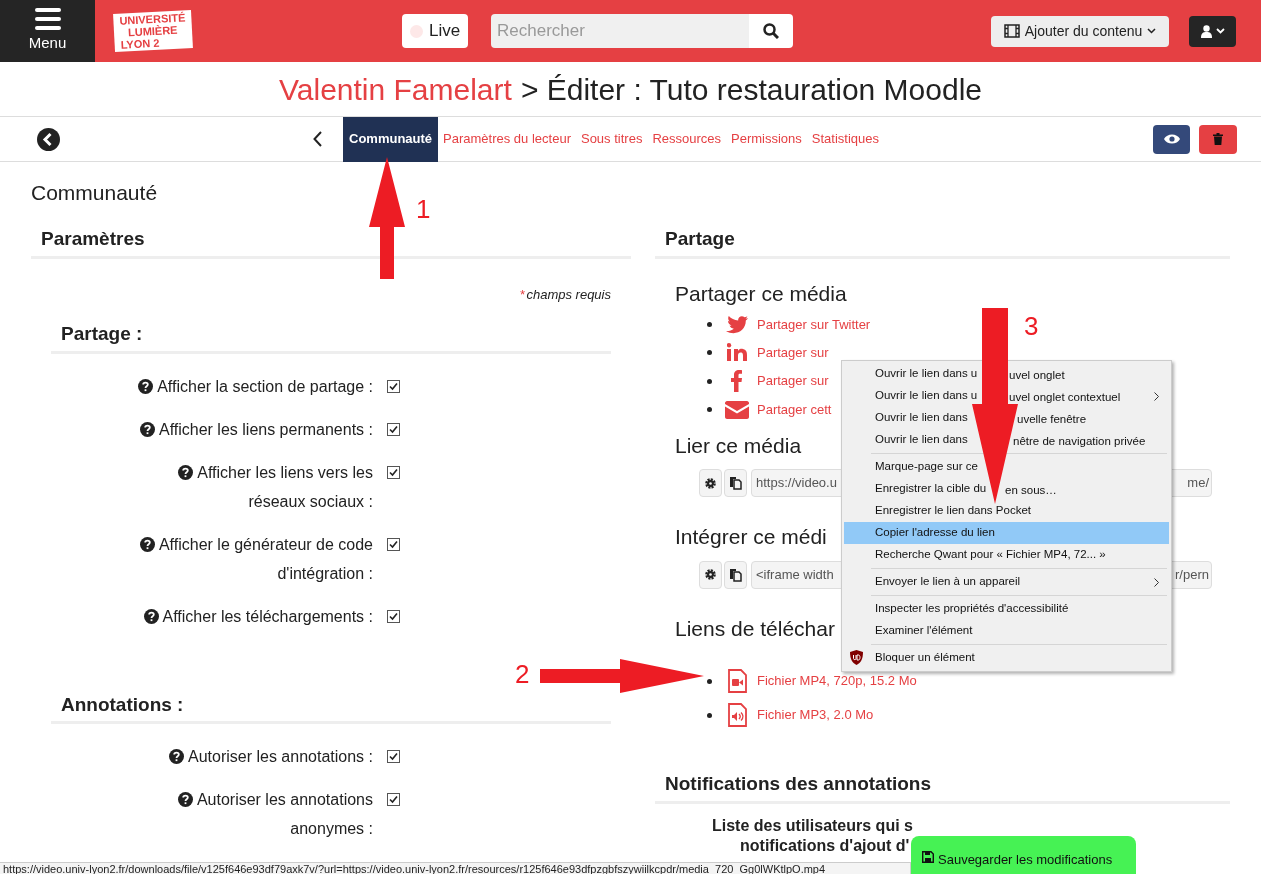  Describe the element at coordinates (700, 238) in the screenshot. I see `panel-heading: Partage` at that location.